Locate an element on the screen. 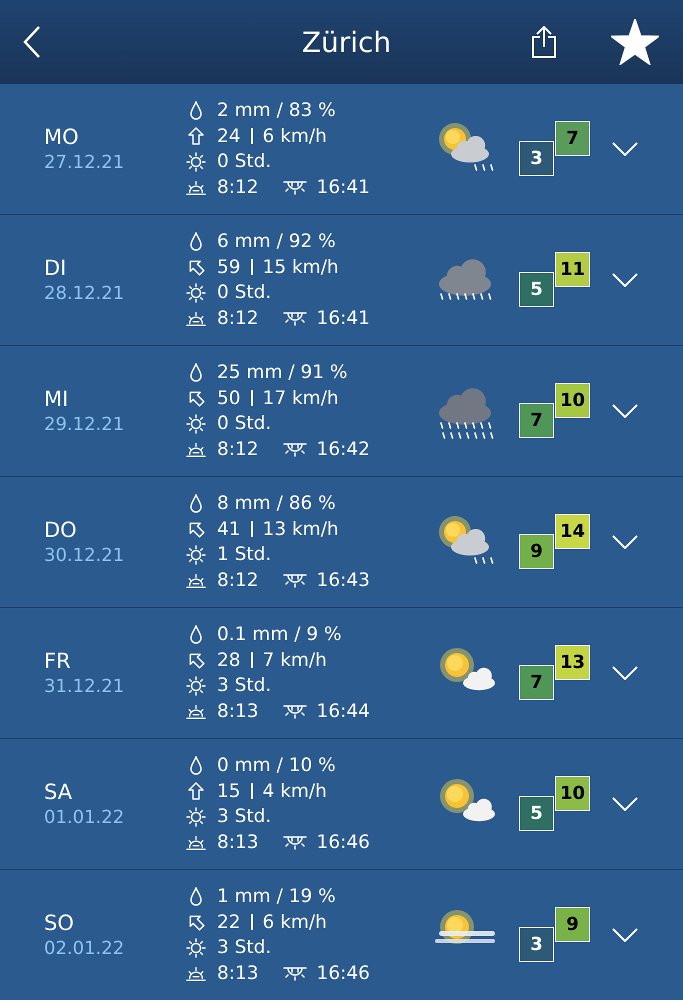 The width and height of the screenshot is (683, 1000). screen-title: Zürich is located at coordinates (346, 42).